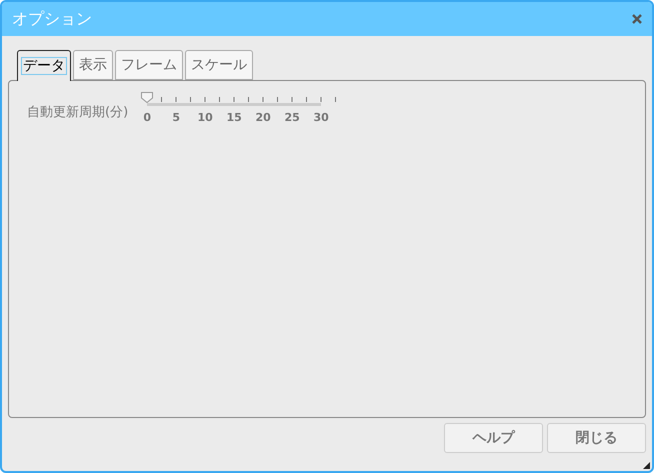  What do you see at coordinates (77, 112) in the screenshot?
I see `slider-label: 自動更新周期(分)` at bounding box center [77, 112].